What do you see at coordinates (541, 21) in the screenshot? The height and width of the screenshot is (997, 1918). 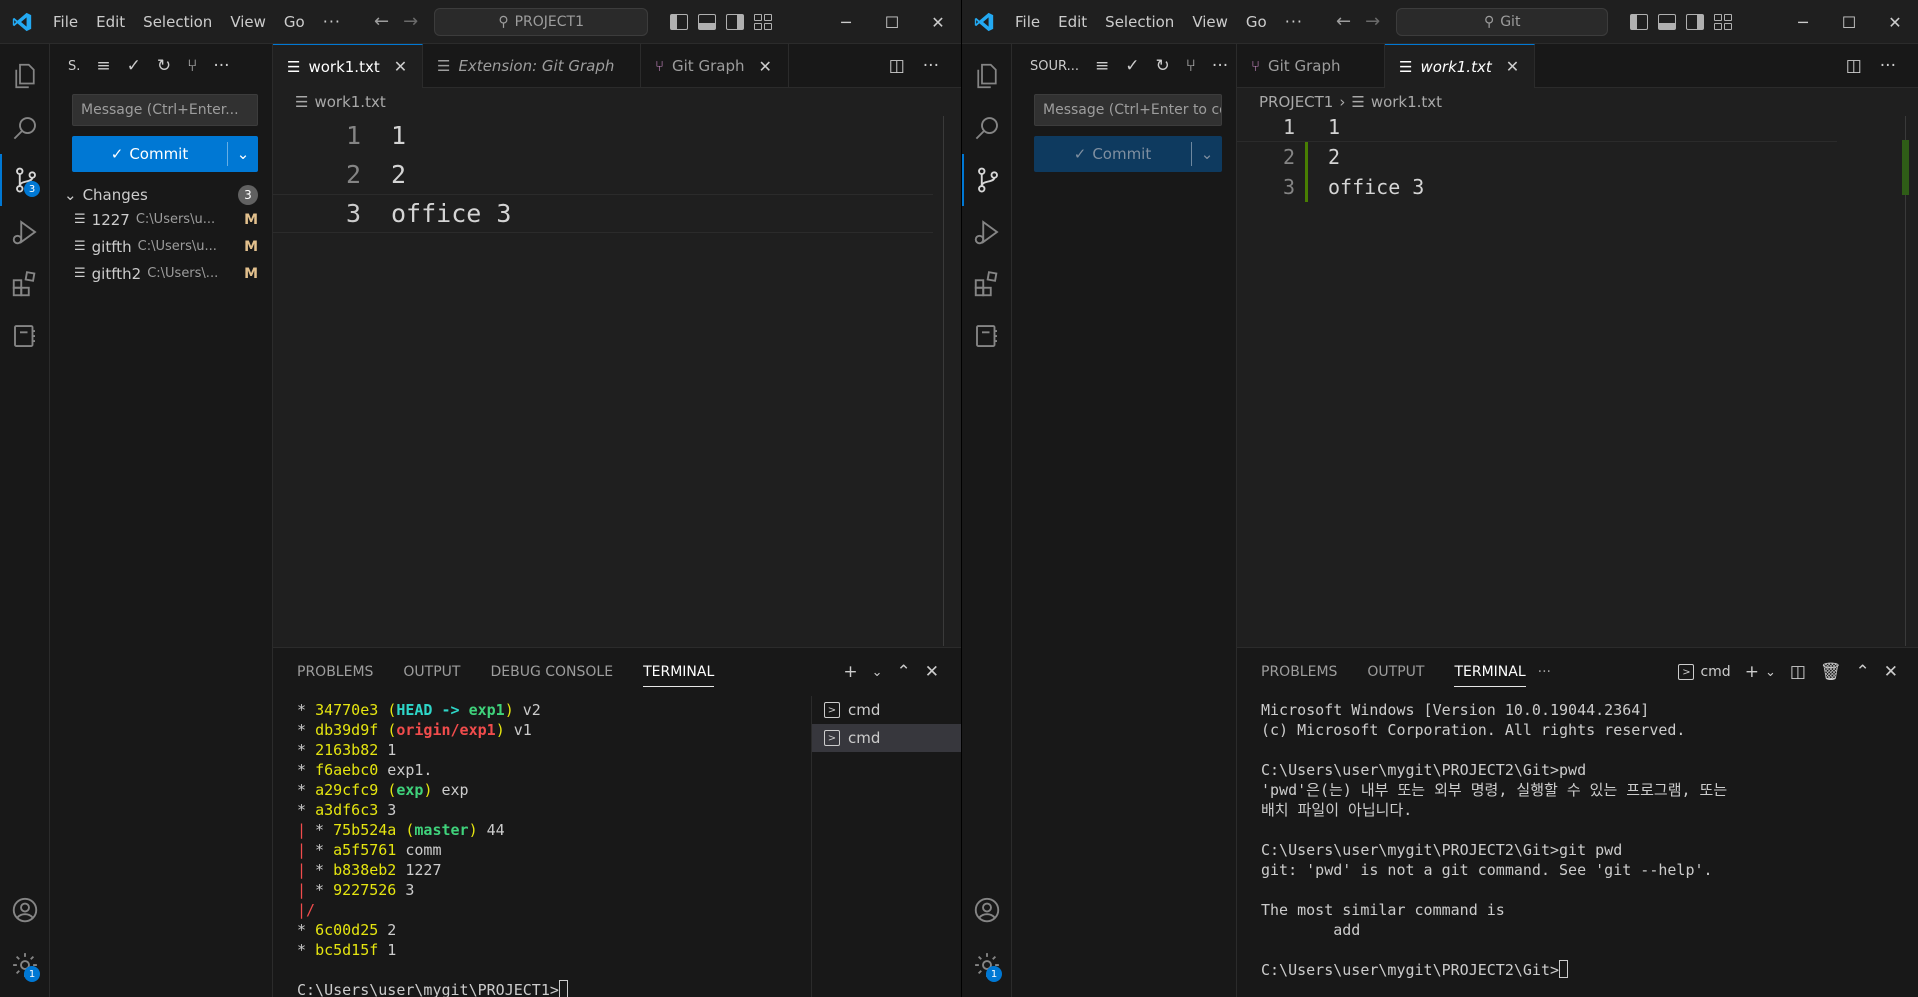 I see `command-center-search: ⚲ PROJECT1` at bounding box center [541, 21].